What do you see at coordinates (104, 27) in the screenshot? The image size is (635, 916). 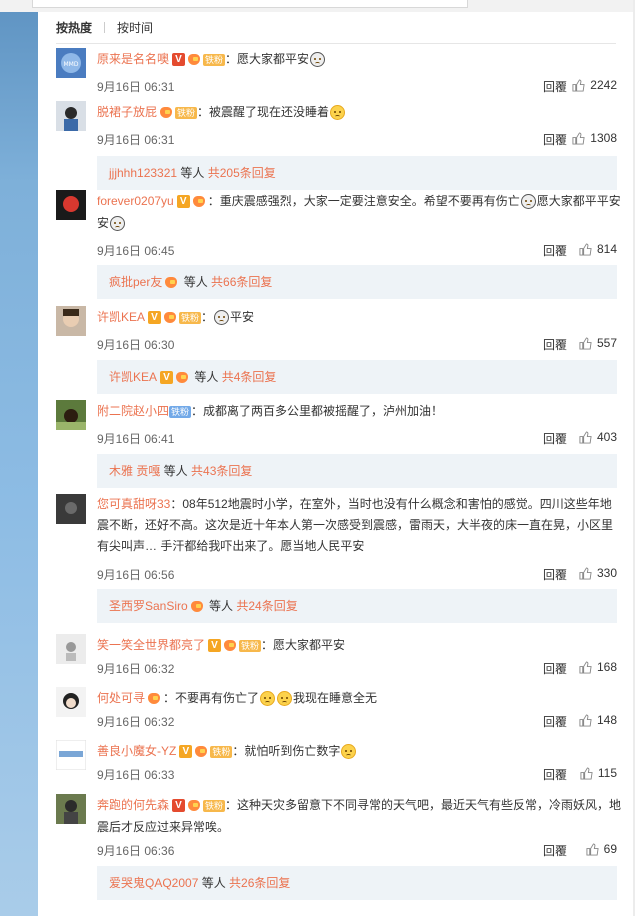 I see `sort-tabs: 按热度 按时间` at bounding box center [104, 27].